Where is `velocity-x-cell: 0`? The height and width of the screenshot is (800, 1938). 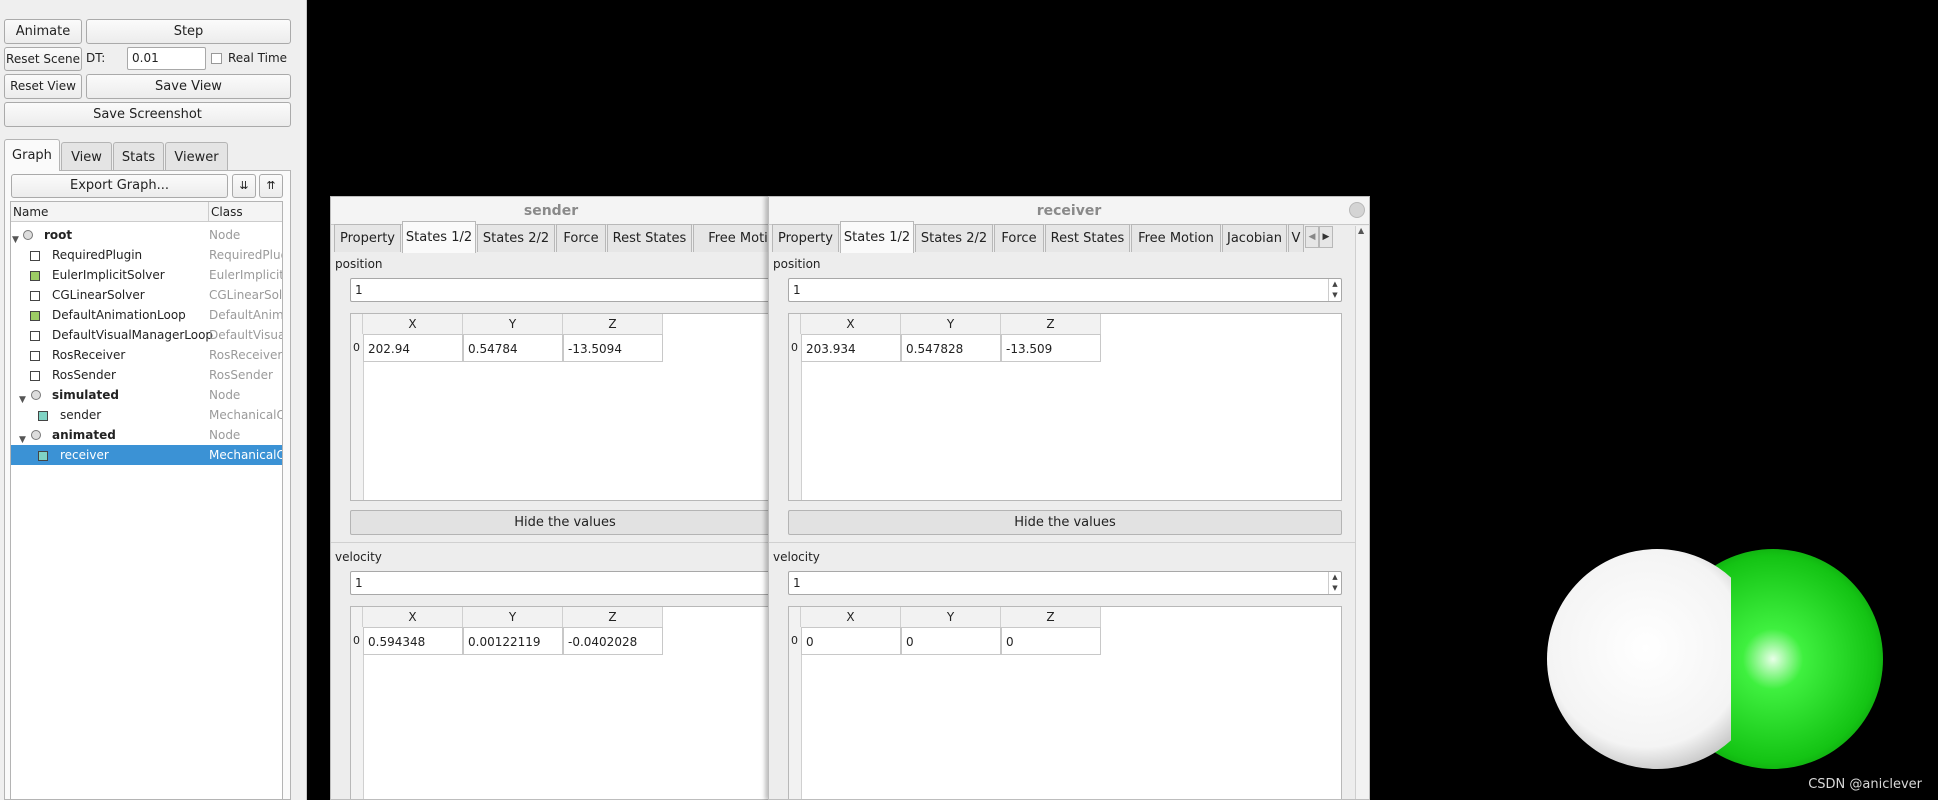 velocity-x-cell: 0 is located at coordinates (851, 641).